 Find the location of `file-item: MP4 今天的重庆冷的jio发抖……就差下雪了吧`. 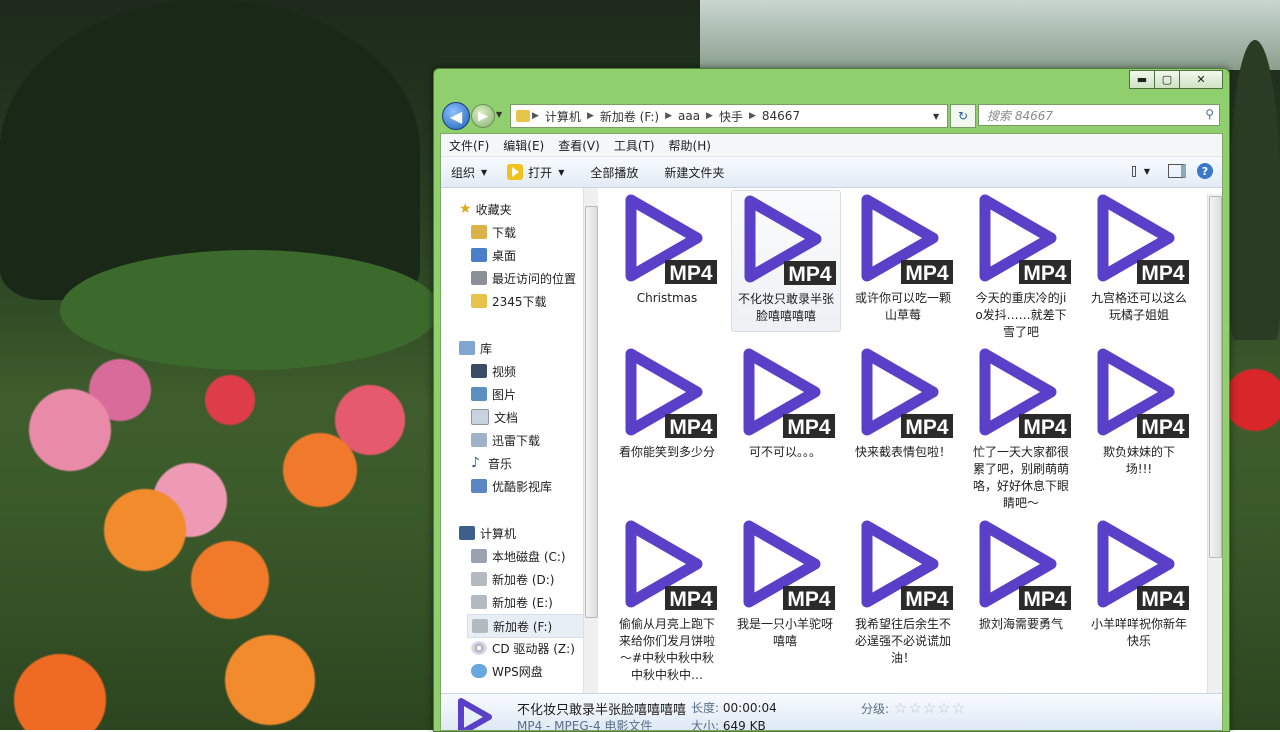

file-item: MP4 今天的重庆冷的jio发抖……就差下雪了吧 is located at coordinates (1021, 264).